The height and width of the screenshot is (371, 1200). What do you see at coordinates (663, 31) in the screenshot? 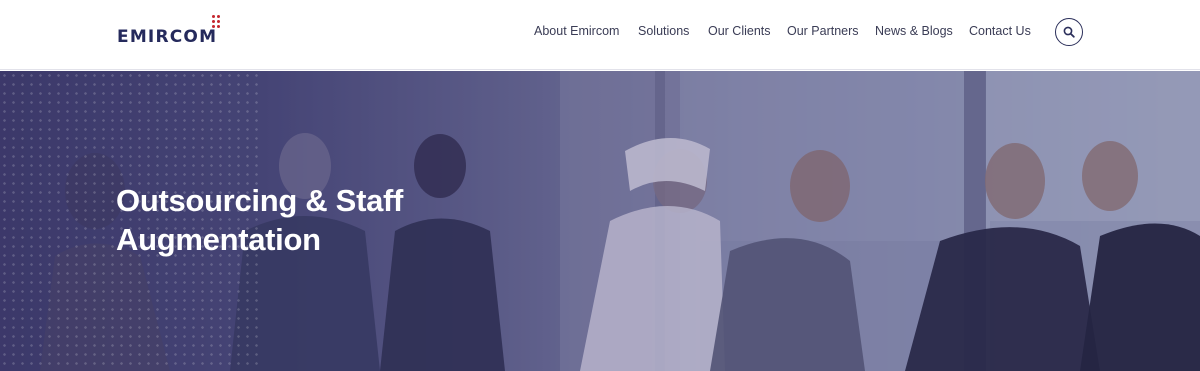
I see `nav-solutions: Solutions` at bounding box center [663, 31].